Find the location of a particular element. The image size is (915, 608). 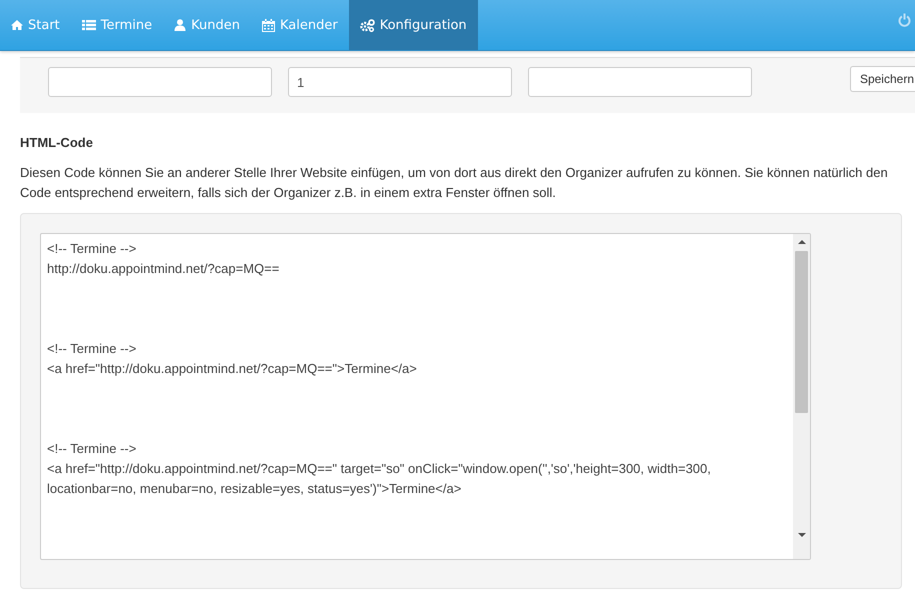

gears-icon is located at coordinates (367, 25).